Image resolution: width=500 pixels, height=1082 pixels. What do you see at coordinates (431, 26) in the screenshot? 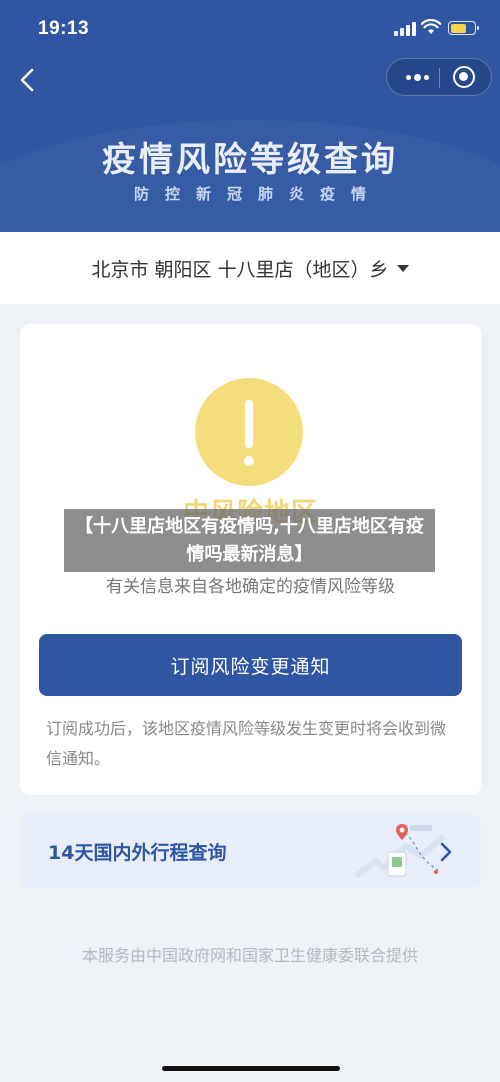
I see `wifi-icon` at bounding box center [431, 26].